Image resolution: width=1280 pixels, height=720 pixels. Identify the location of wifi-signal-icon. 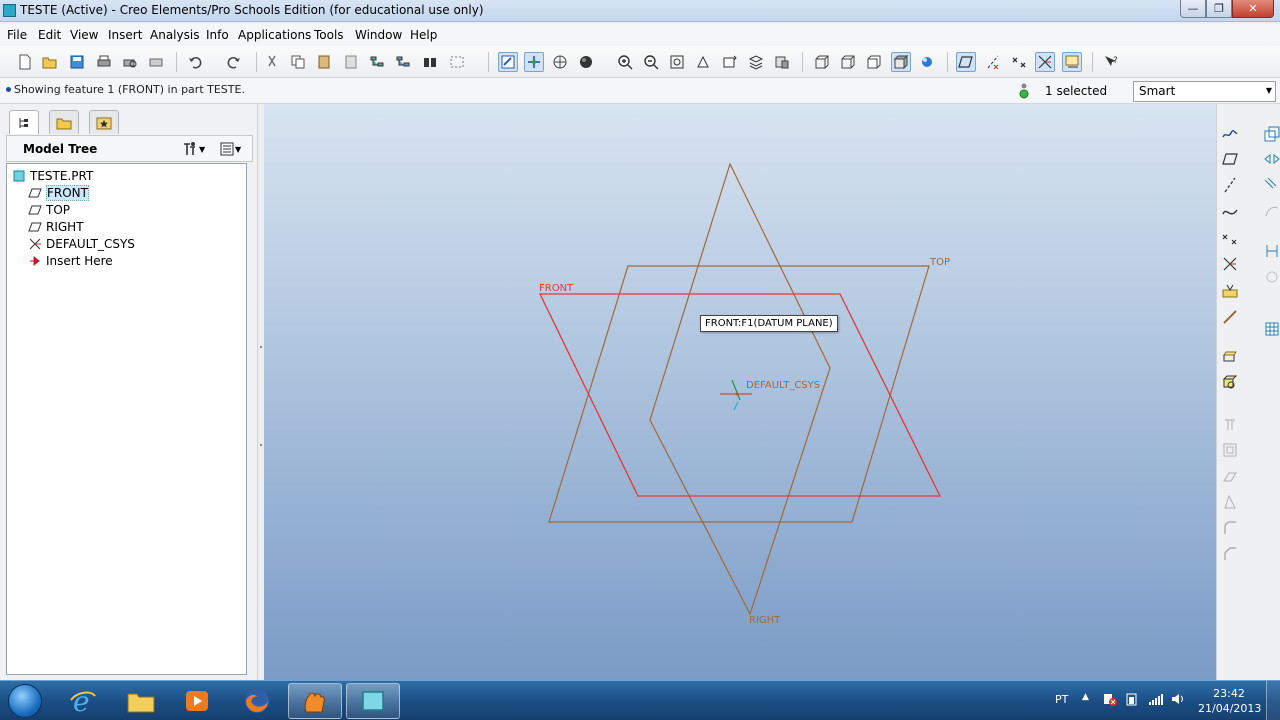
(1156, 700).